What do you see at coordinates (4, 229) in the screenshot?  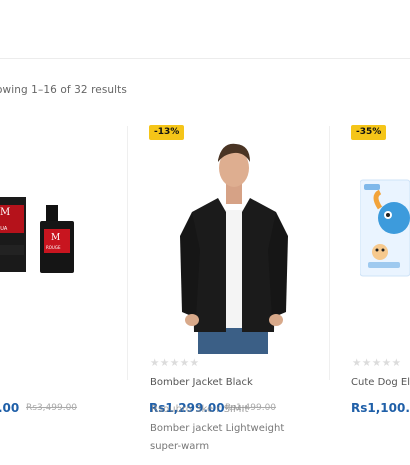 I see `svg-text: AQUA` at bounding box center [4, 229].